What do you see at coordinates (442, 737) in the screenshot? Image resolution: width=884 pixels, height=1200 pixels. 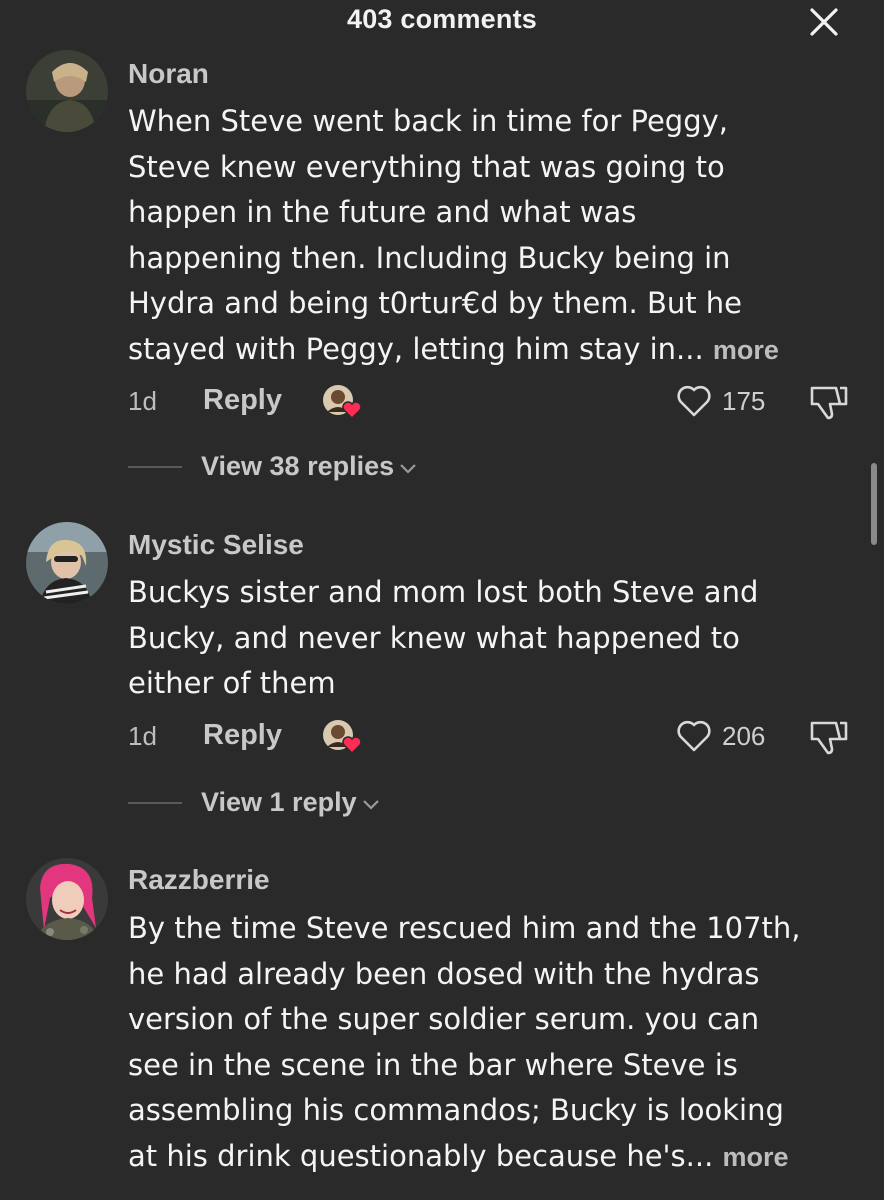 I see `comment-actions: 1d Reply 206` at bounding box center [442, 737].